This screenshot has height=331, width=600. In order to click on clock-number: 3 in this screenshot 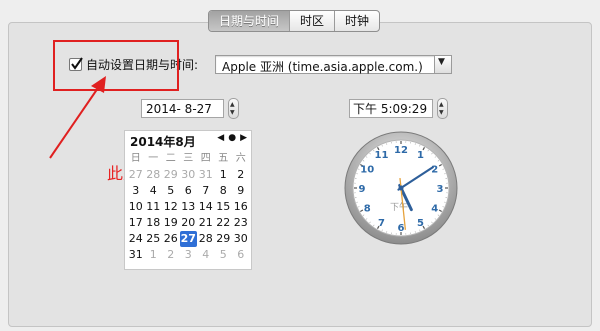, I will do `click(440, 189)`.